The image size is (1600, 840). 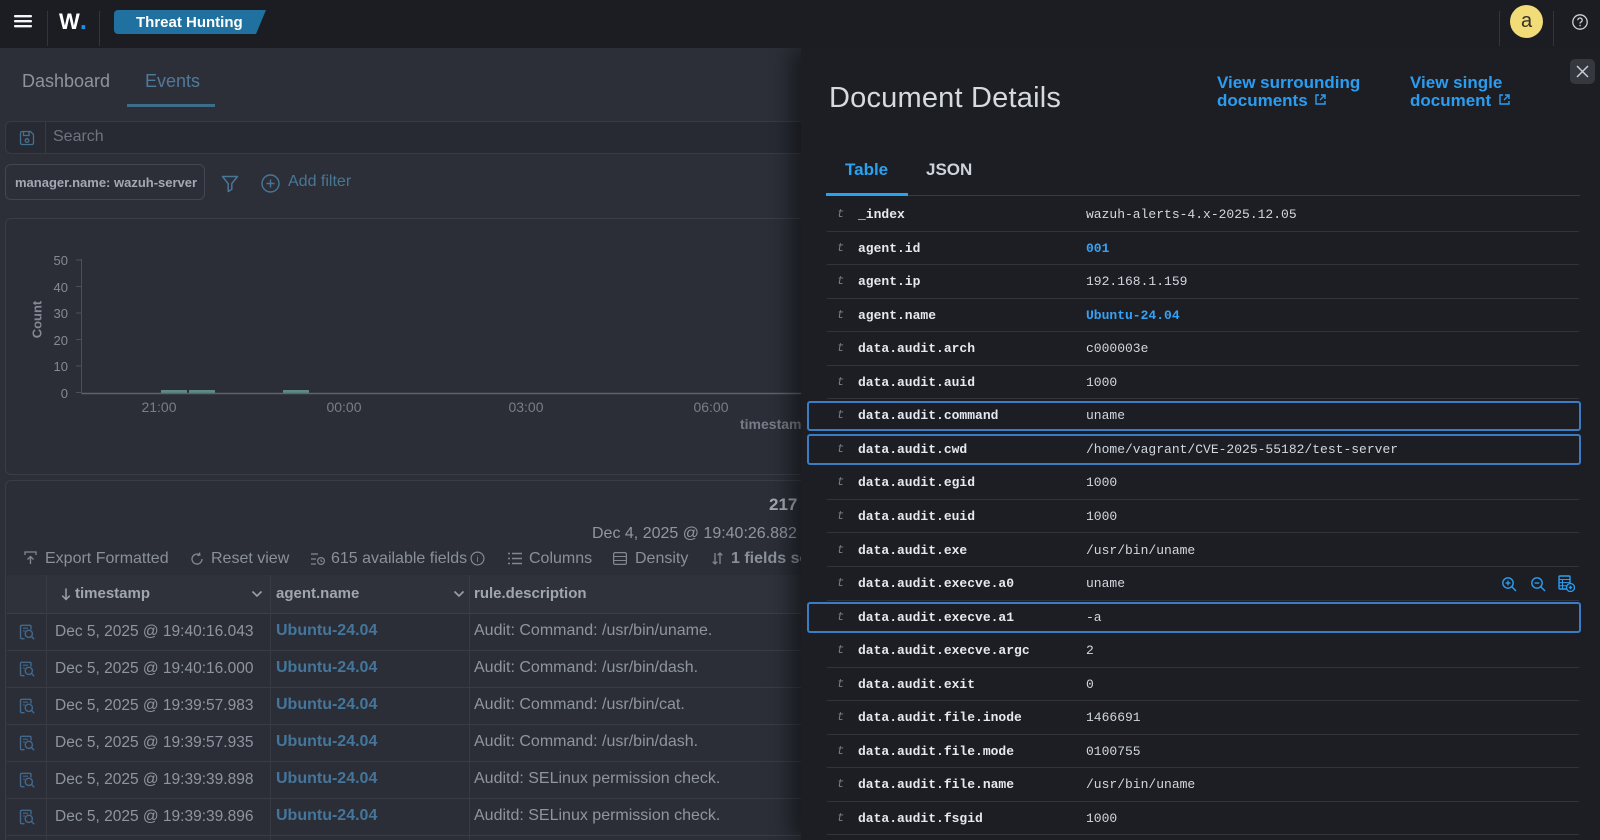 I want to click on svg-text: i, so click(x=478, y=559).